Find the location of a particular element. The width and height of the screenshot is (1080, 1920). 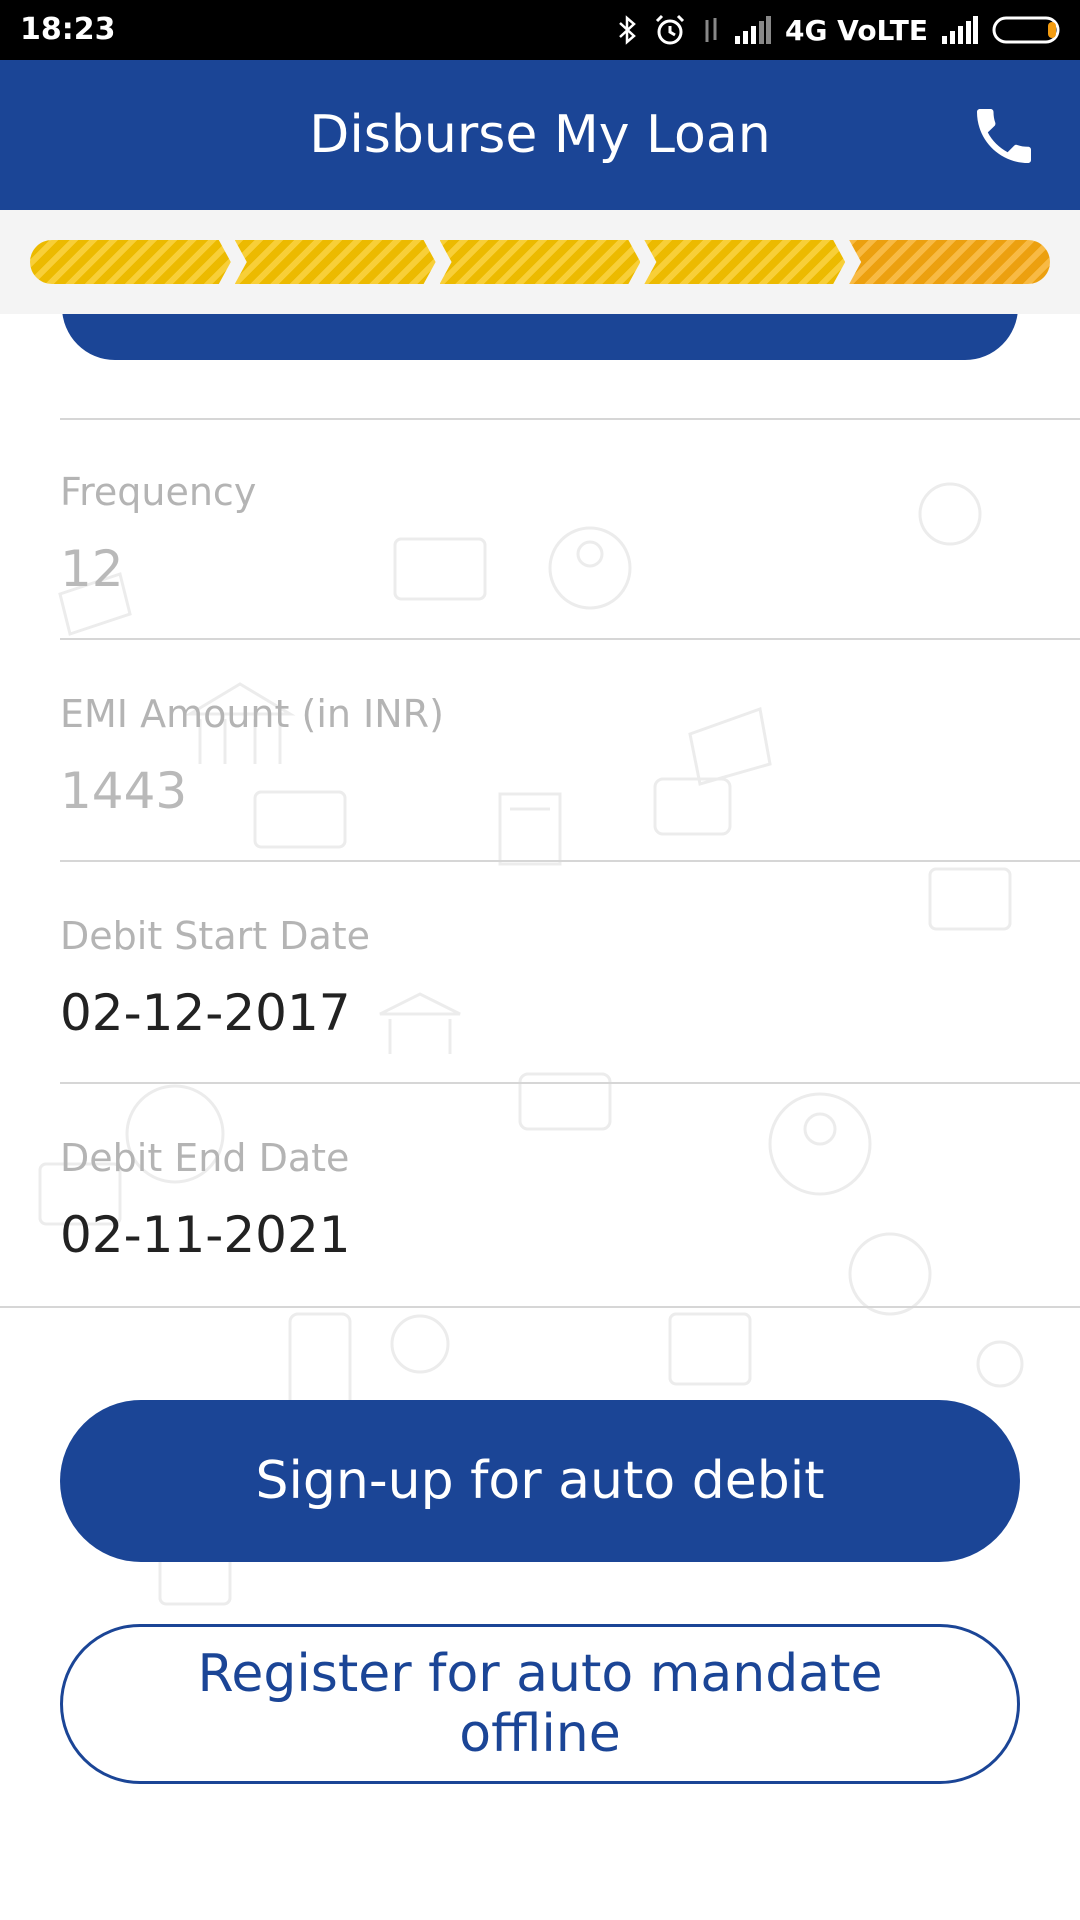

previous-action-button is located at coordinates (540, 337).